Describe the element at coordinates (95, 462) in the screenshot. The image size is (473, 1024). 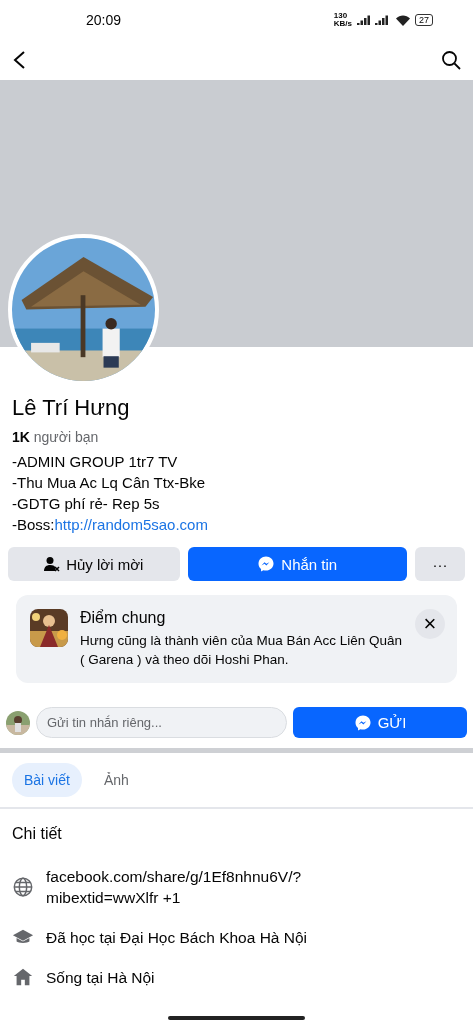
I see `bio-line: -ADMIN GROUP 1tr7 TV` at that location.